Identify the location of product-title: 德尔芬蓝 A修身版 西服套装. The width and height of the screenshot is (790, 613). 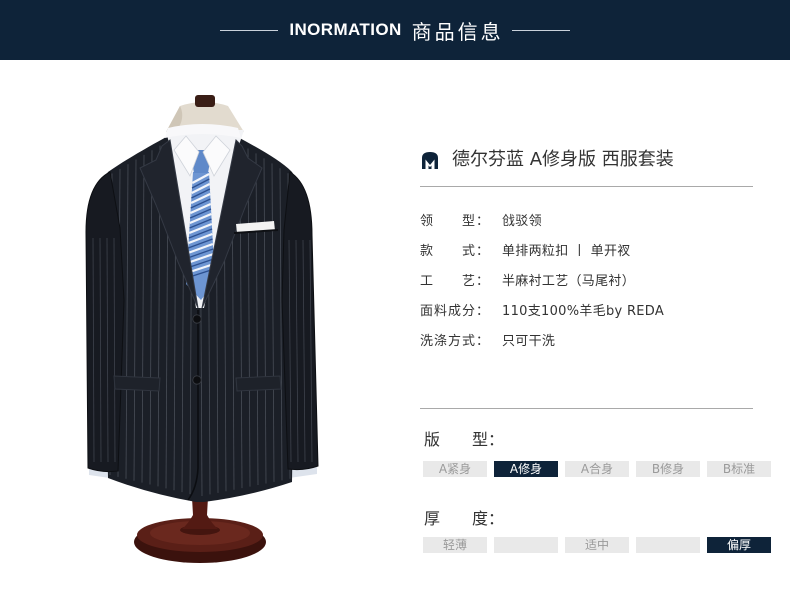
(547, 160).